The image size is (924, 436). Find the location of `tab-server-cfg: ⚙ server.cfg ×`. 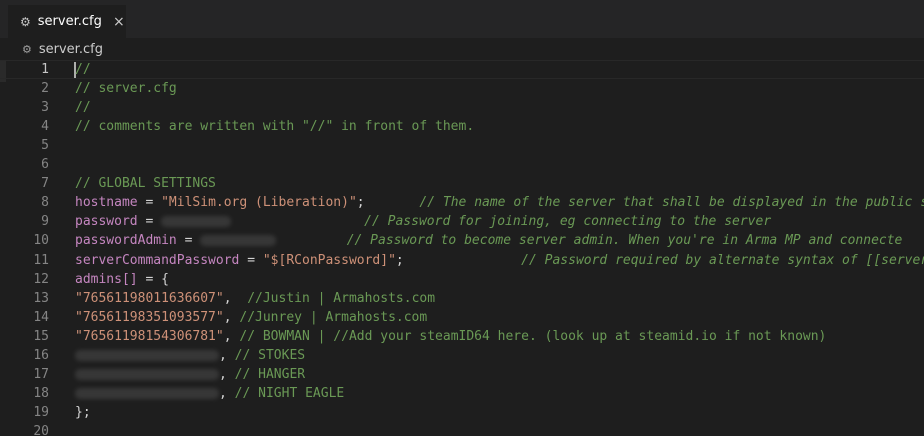

tab-server-cfg: ⚙ server.cfg × is located at coordinates (67, 21).